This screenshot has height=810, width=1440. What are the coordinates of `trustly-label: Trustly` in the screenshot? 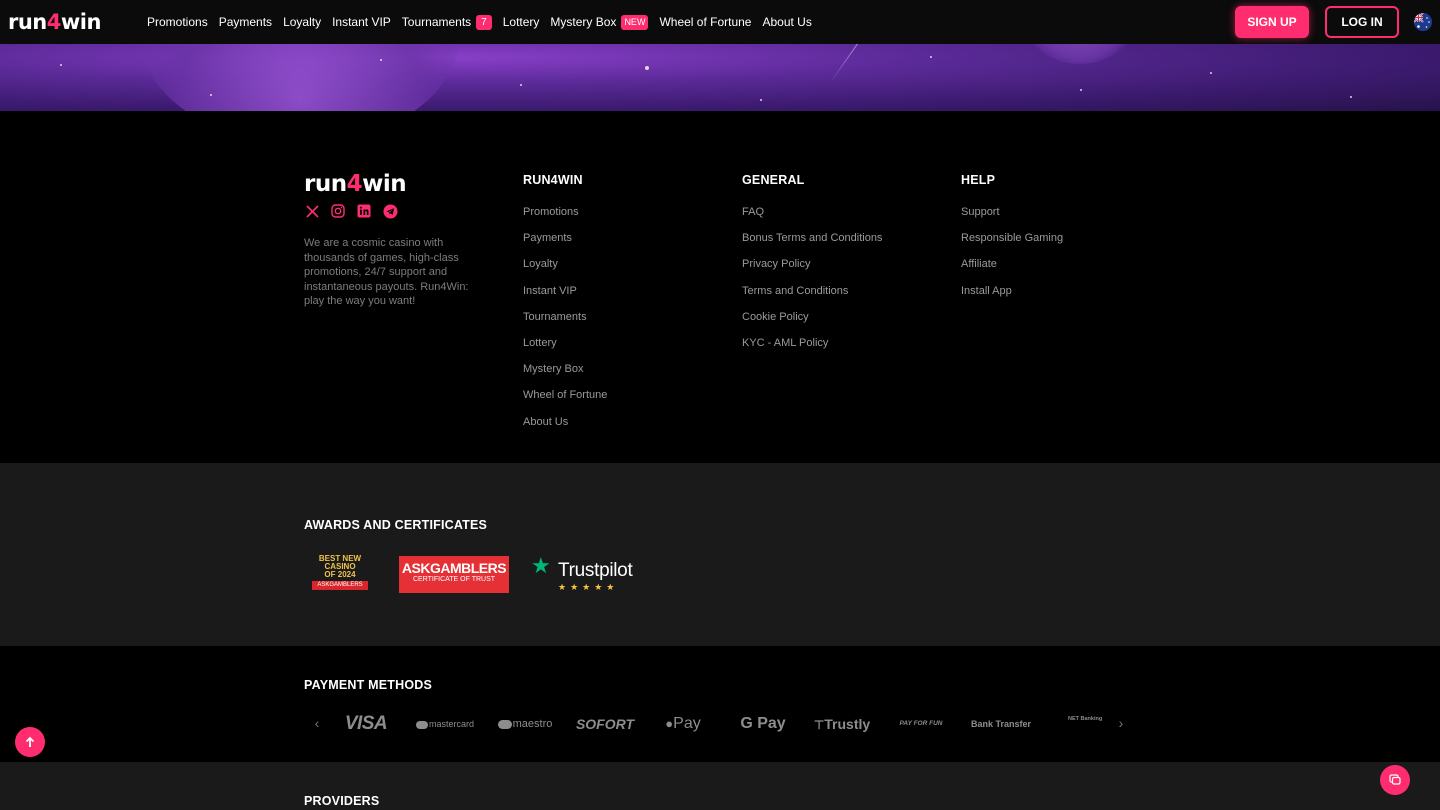 It's located at (847, 724).